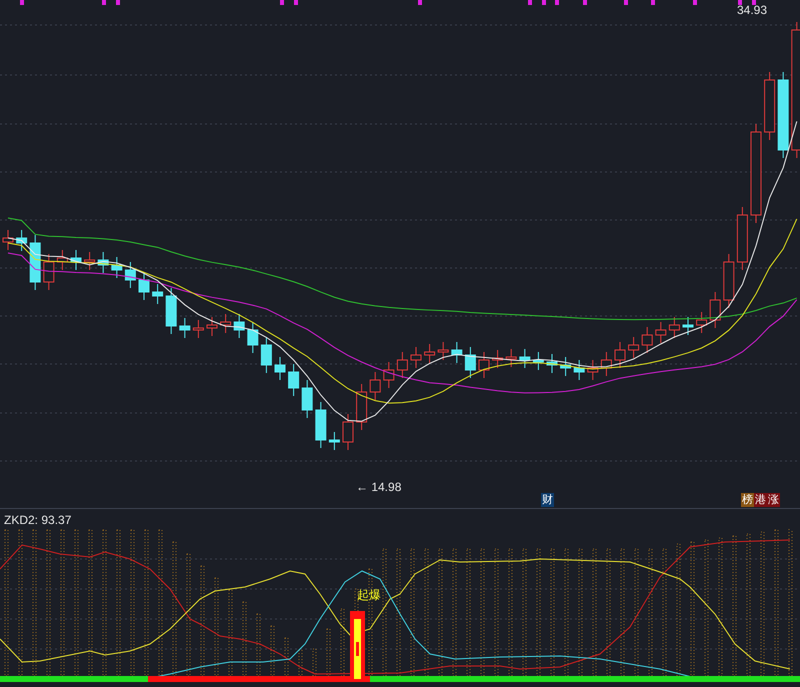  I want to click on signal-bar, so click(357, 646).